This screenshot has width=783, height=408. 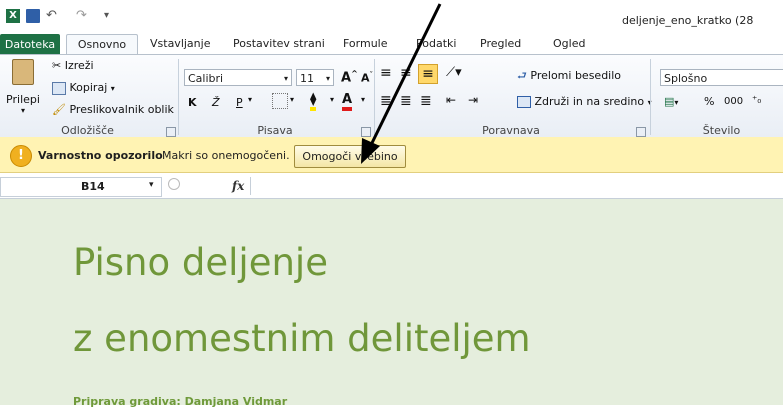 What do you see at coordinates (367, 78) in the screenshot?
I see `shrink-font-icon: Aˇ` at bounding box center [367, 78].